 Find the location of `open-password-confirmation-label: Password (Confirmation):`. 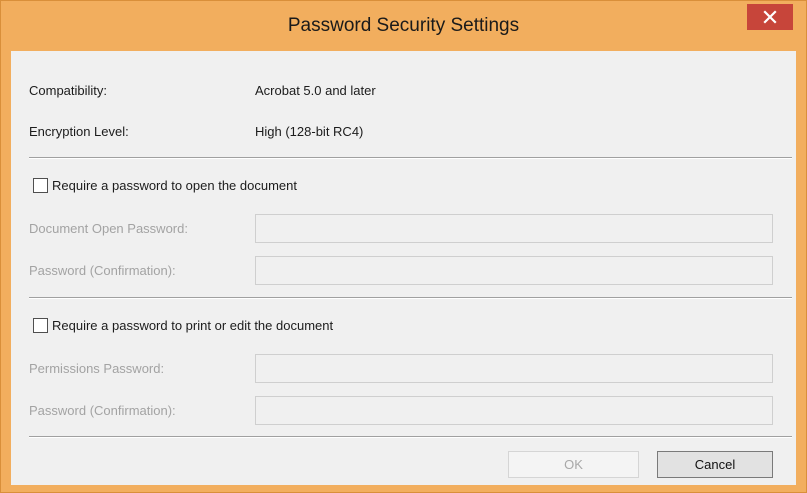

open-password-confirmation-label: Password (Confirmation): is located at coordinates (102, 270).